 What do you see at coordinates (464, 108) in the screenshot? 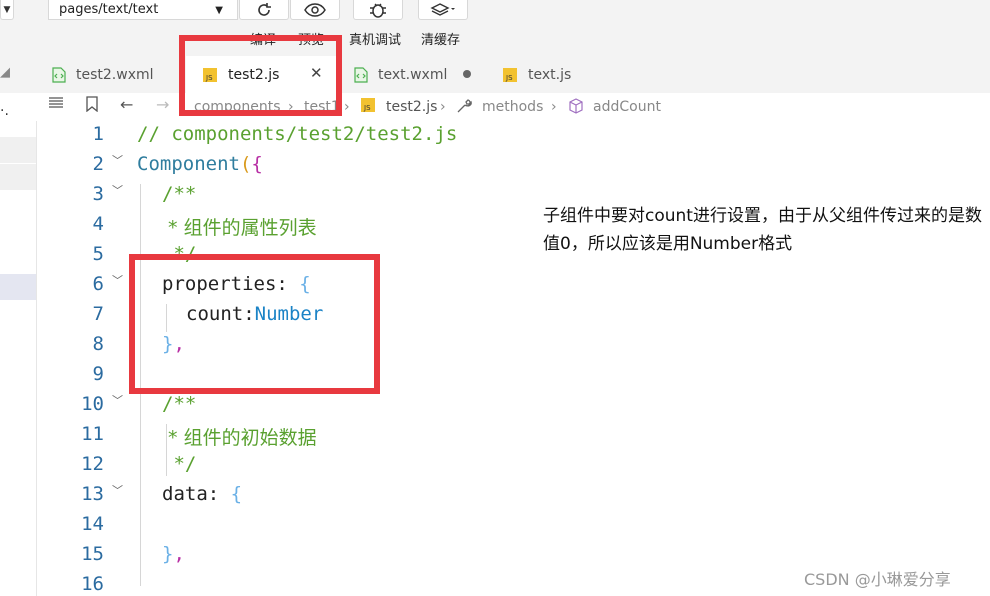
I see `wrench-icon` at bounding box center [464, 108].